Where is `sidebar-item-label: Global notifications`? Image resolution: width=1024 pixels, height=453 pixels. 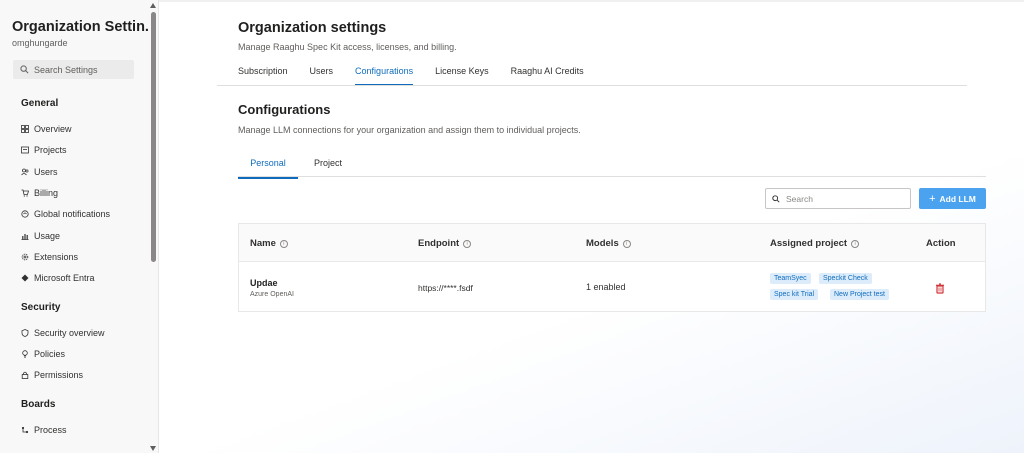 sidebar-item-label: Global notifications is located at coordinates (72, 214).